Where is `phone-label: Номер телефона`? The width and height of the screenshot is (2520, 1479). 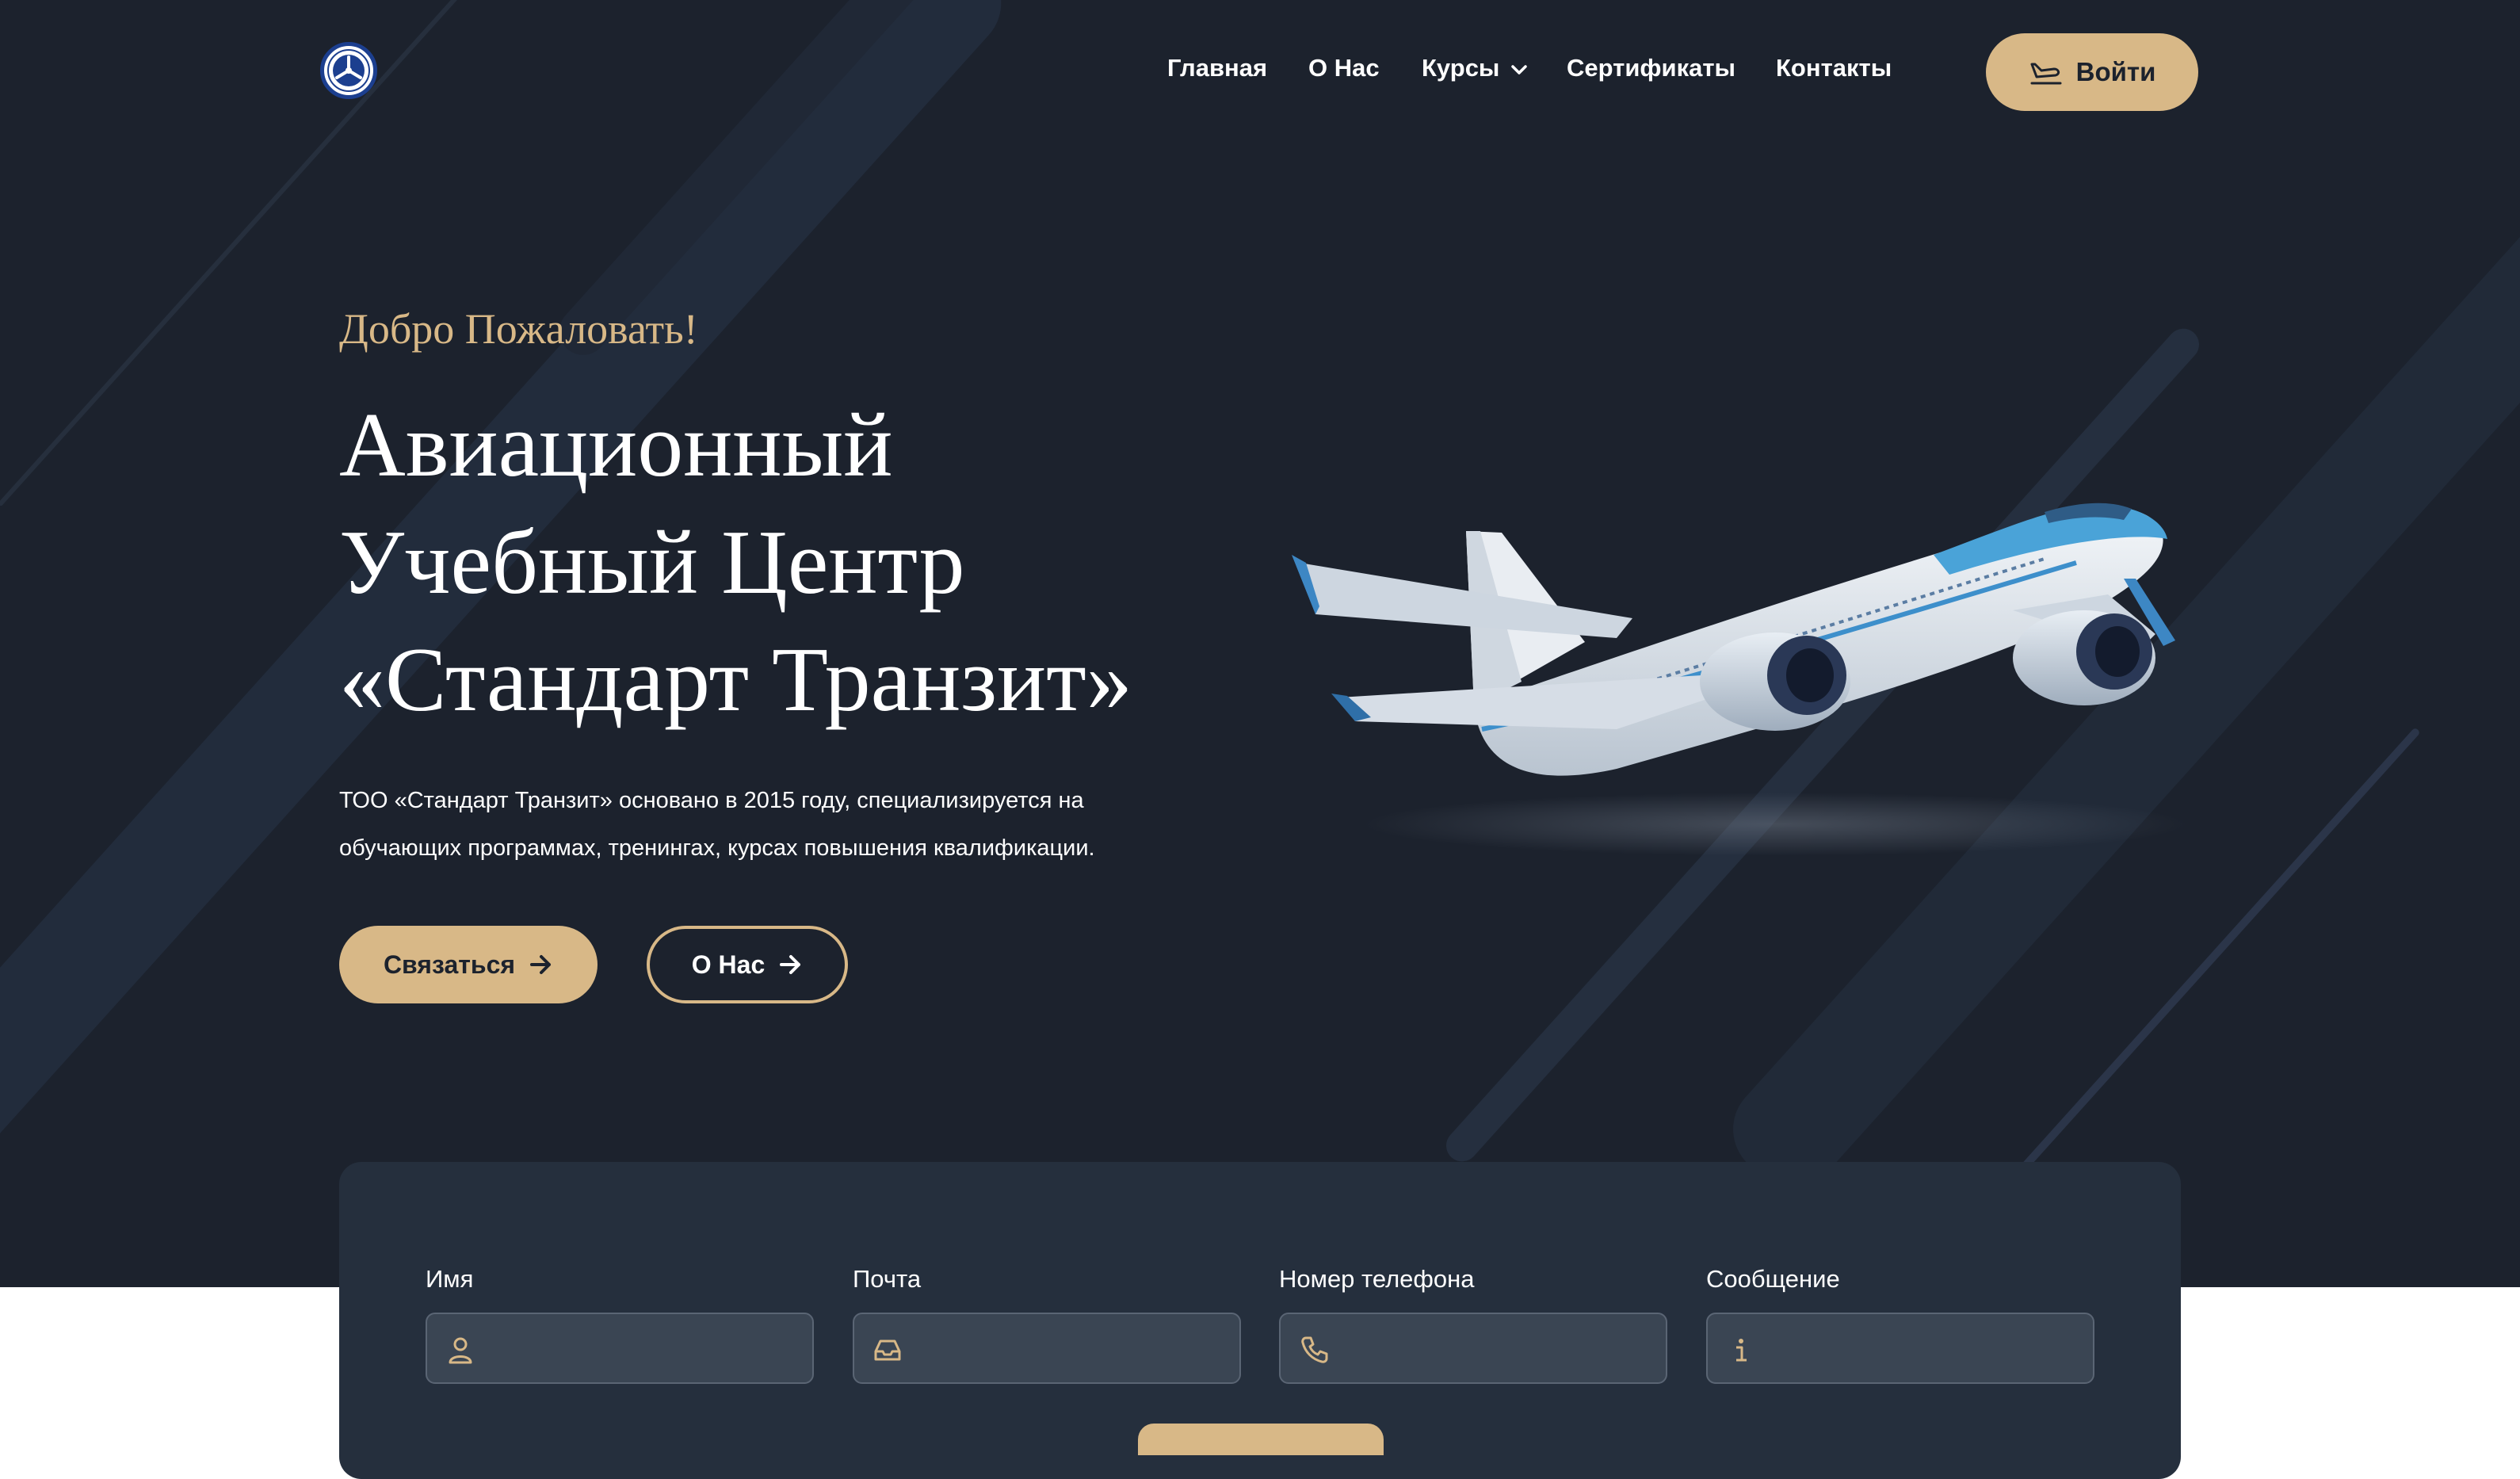
phone-label: Номер телефона is located at coordinates (1377, 1279).